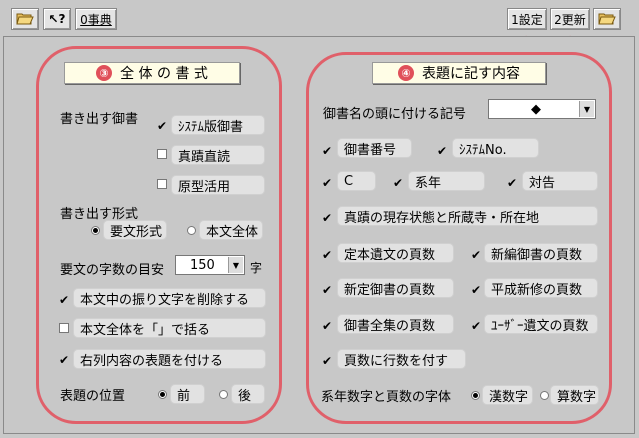 This screenshot has height=438, width=639. Describe the element at coordinates (577, 397) in the screenshot. I see `font-option-label: 算数字` at that location.